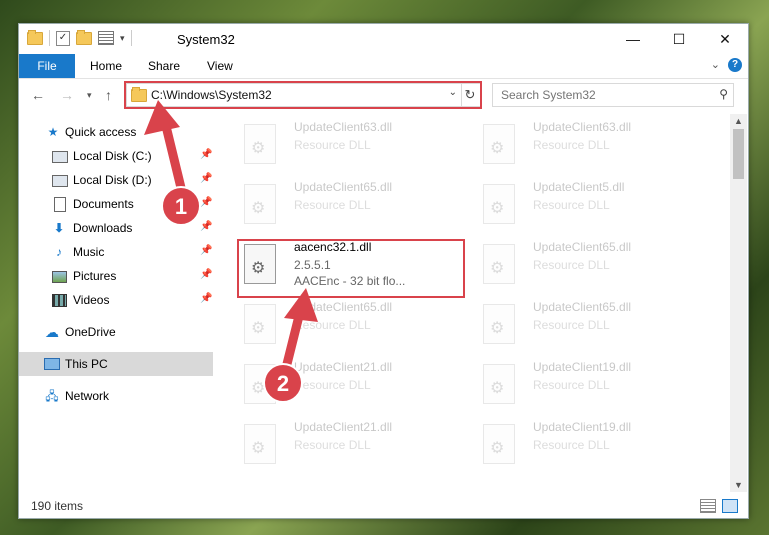  Describe the element at coordinates (116, 396) in the screenshot. I see `sidebar-item-network: 🖧 Network` at that location.